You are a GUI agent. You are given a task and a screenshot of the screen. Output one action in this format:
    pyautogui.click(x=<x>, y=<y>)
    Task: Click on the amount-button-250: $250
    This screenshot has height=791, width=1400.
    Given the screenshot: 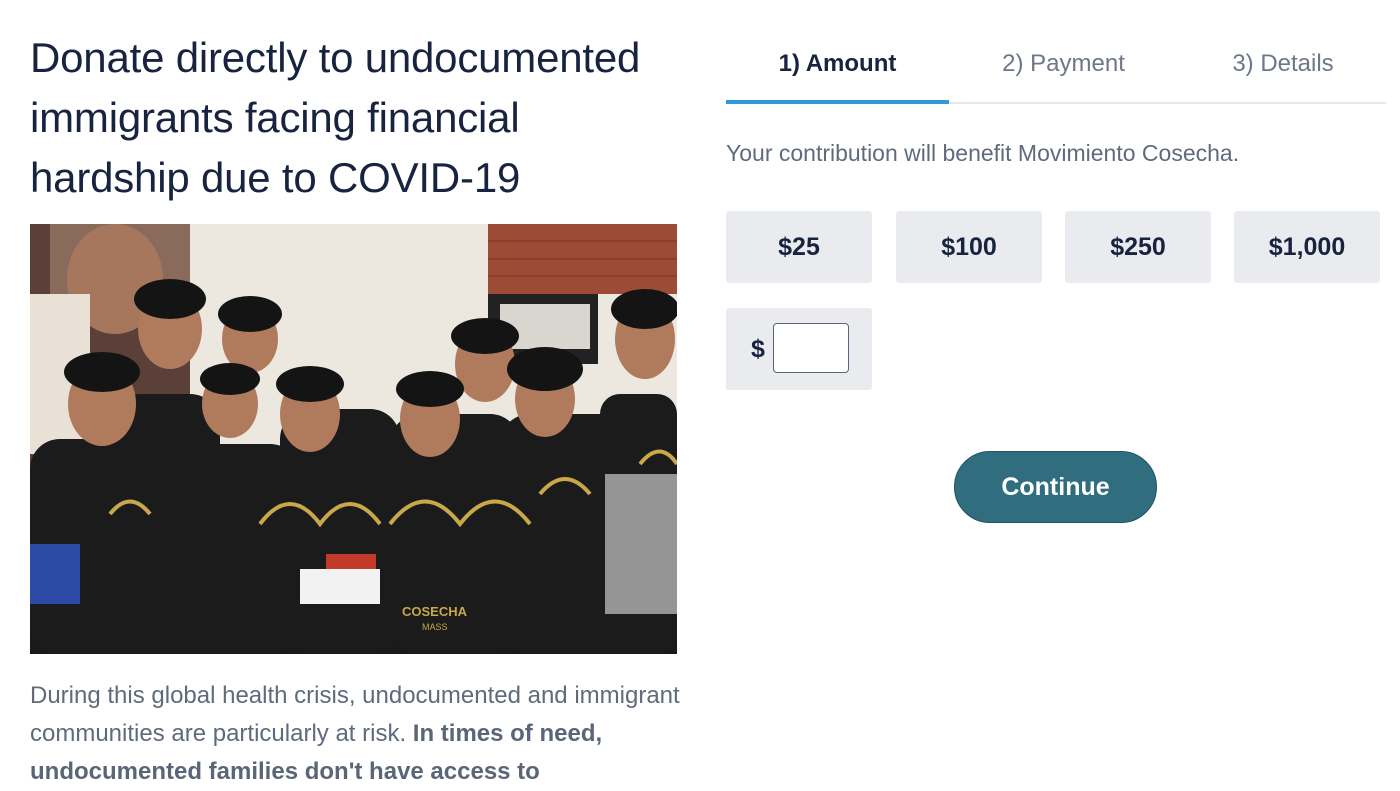 What is the action you would take?
    pyautogui.click(x=1138, y=247)
    